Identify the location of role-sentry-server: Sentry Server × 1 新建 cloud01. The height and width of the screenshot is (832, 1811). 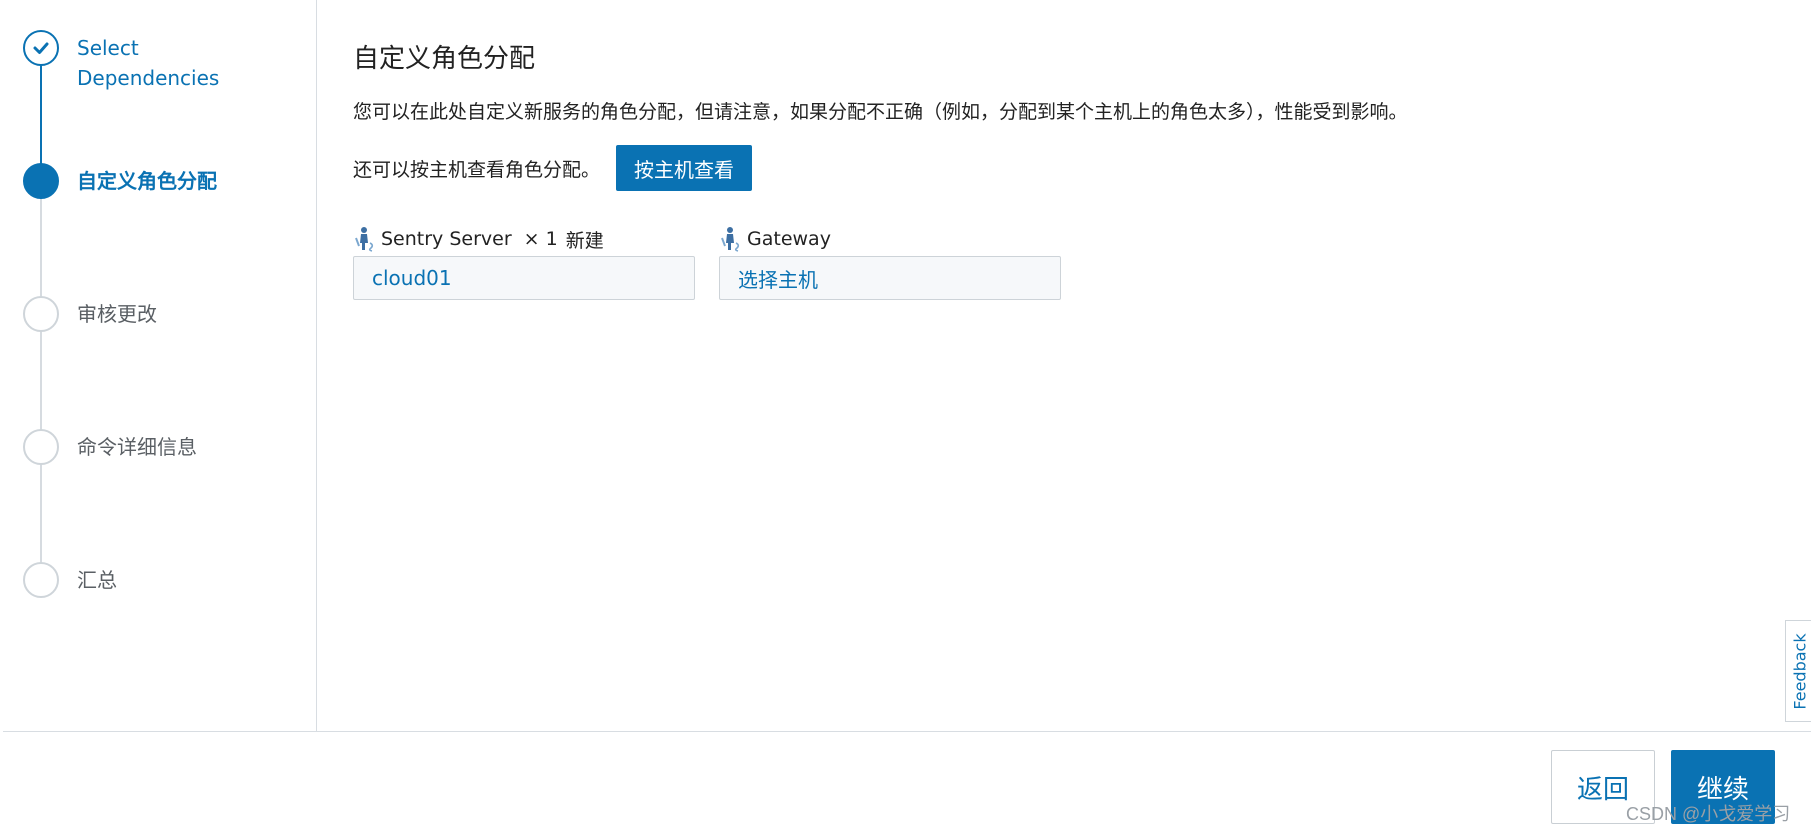
(524, 262).